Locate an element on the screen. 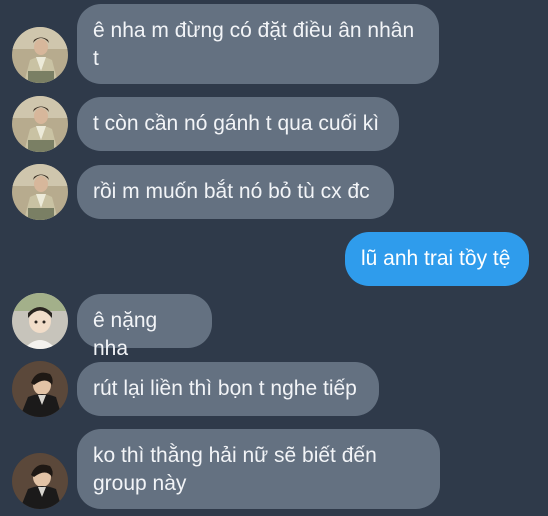 The width and height of the screenshot is (548, 516). user-b-avatar is located at coordinates (40, 321).